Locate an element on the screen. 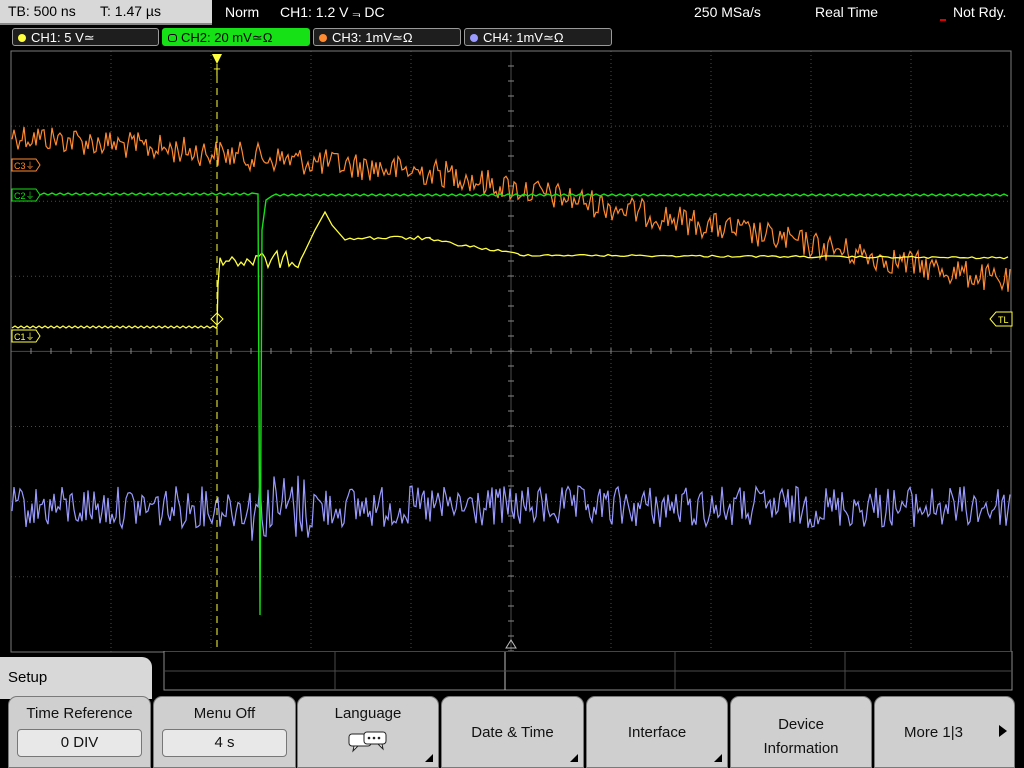 The image size is (1024, 768). channel-1-marker-label: C1⏚ is located at coordinates (24, 337).